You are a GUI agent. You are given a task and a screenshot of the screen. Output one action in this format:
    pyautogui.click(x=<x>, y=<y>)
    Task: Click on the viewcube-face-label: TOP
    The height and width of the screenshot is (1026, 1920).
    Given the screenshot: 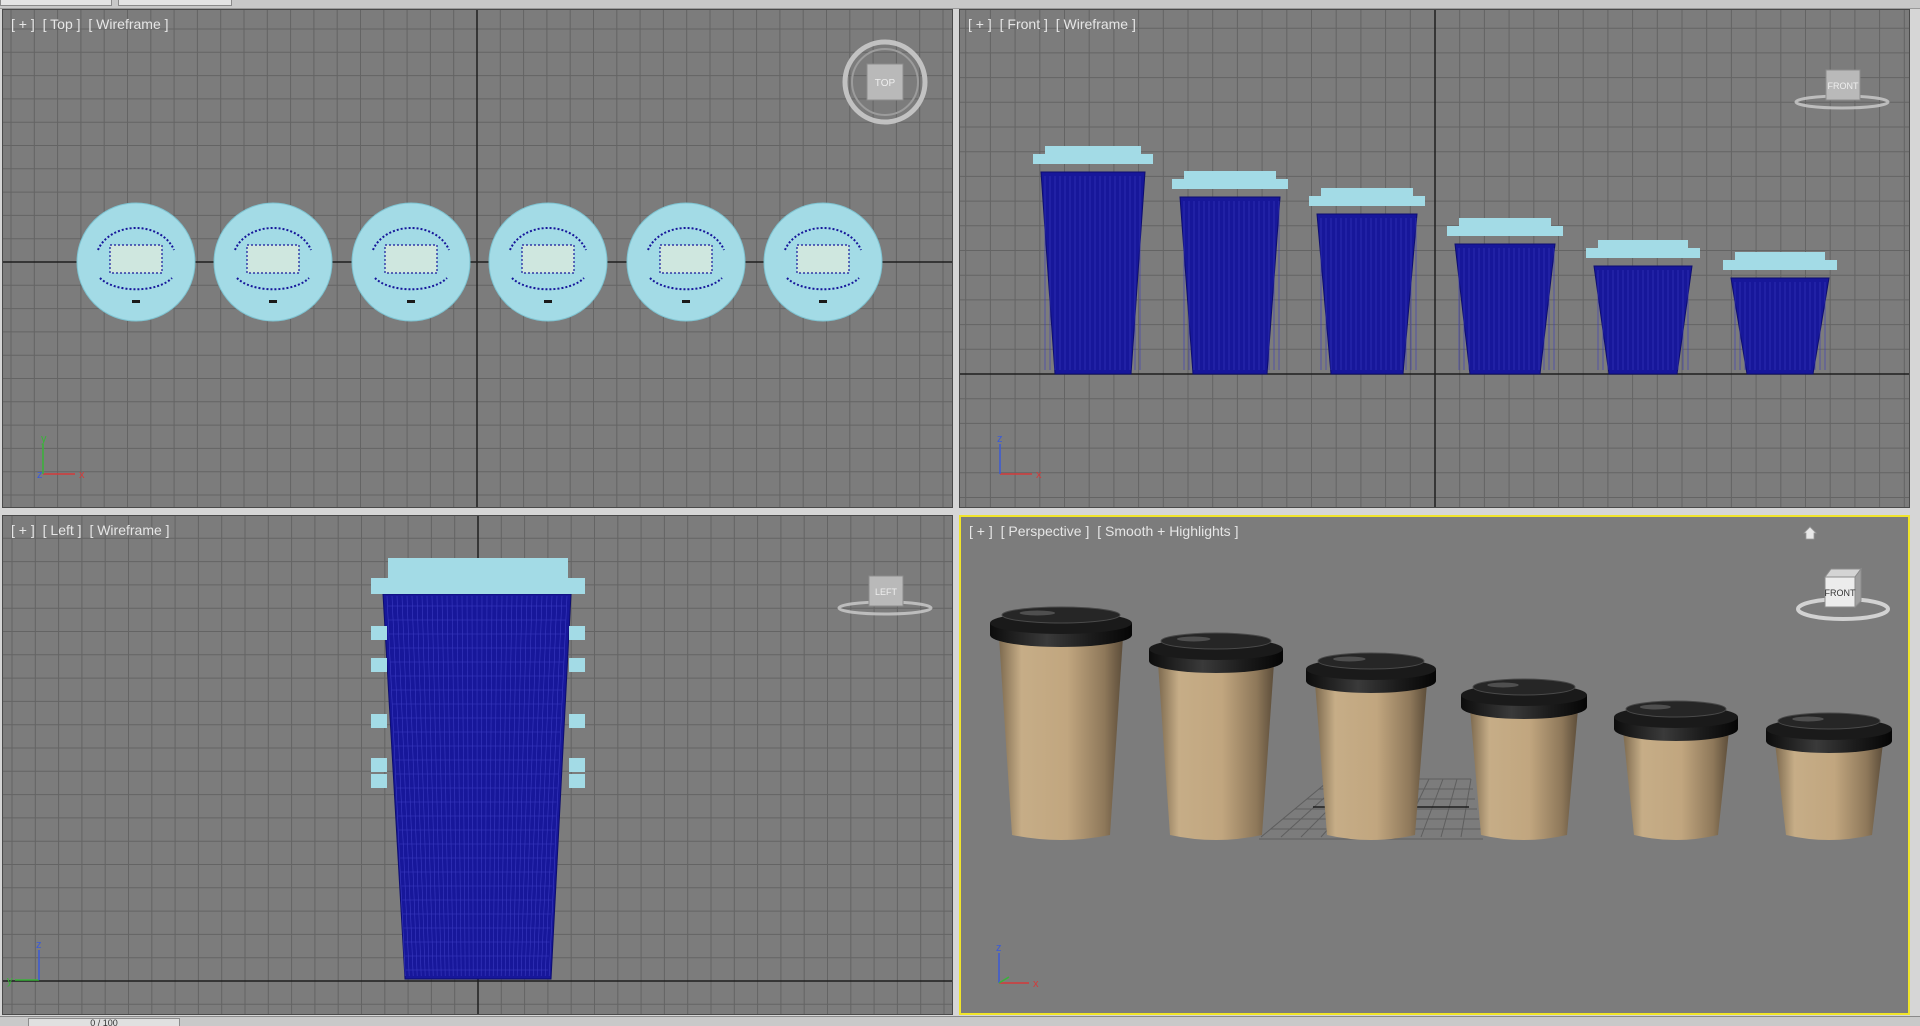 What is the action you would take?
    pyautogui.click(x=885, y=83)
    